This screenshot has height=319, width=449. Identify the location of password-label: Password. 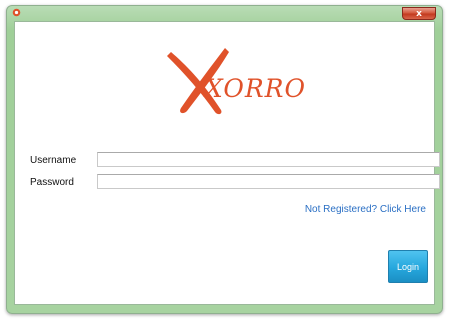
(52, 182).